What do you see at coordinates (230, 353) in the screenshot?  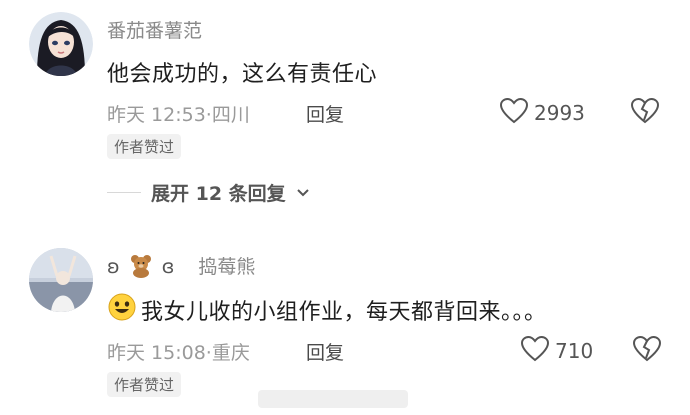 I see `comment-location: 重庆` at bounding box center [230, 353].